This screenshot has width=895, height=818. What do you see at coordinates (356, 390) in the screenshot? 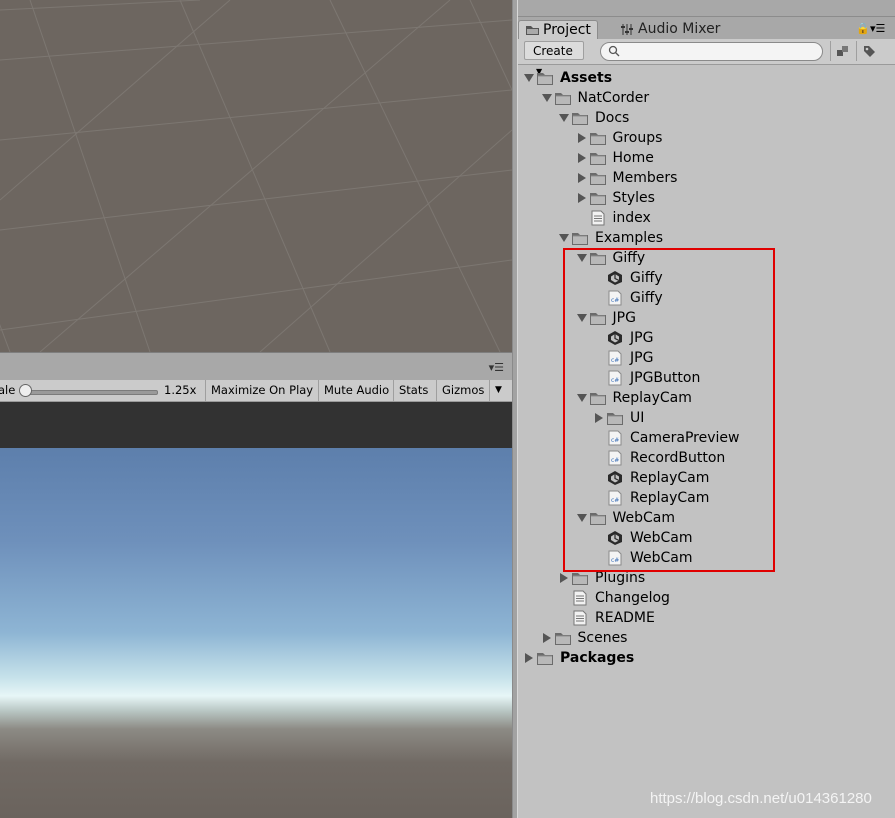
I see `mute-audio-toggle: Mute Audio` at bounding box center [356, 390].